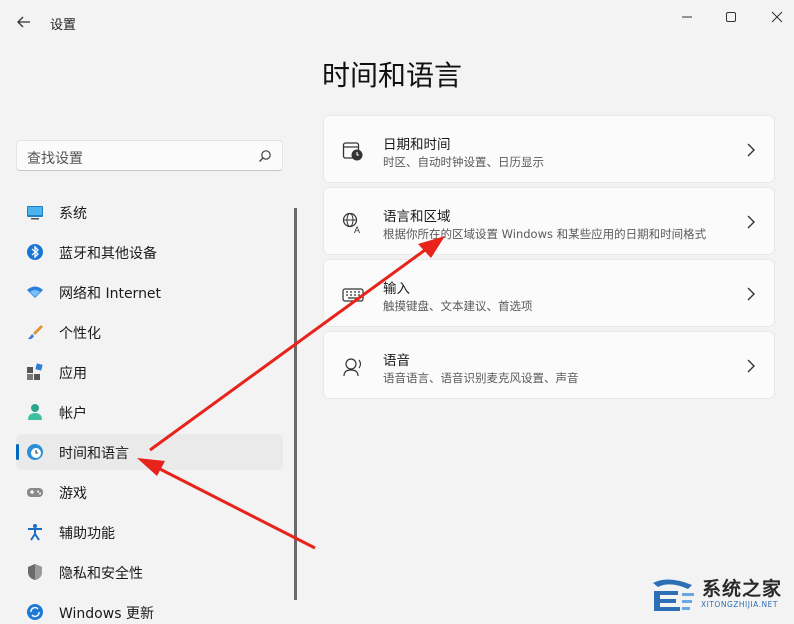 The width and height of the screenshot is (794, 624). What do you see at coordinates (549, 221) in the screenshot?
I see `card-language-region: A 语言和区域 根据你所在的区域设置 Windows 和某些应用的日期和时间格式` at bounding box center [549, 221].